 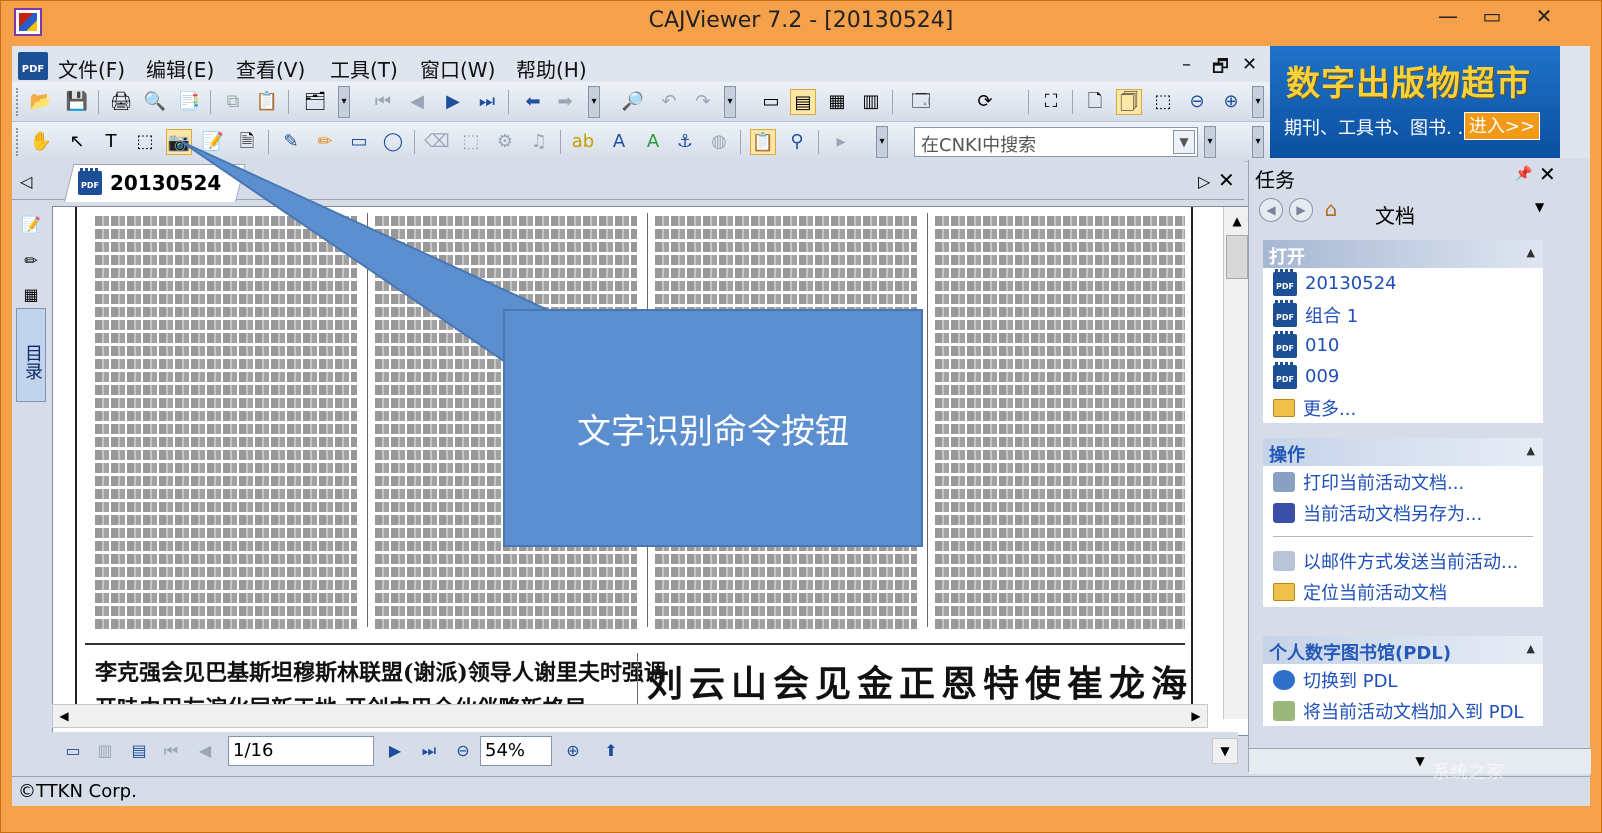 What do you see at coordinates (437, 142) in the screenshot?
I see `eraser-icon: ⌫` at bounding box center [437, 142].